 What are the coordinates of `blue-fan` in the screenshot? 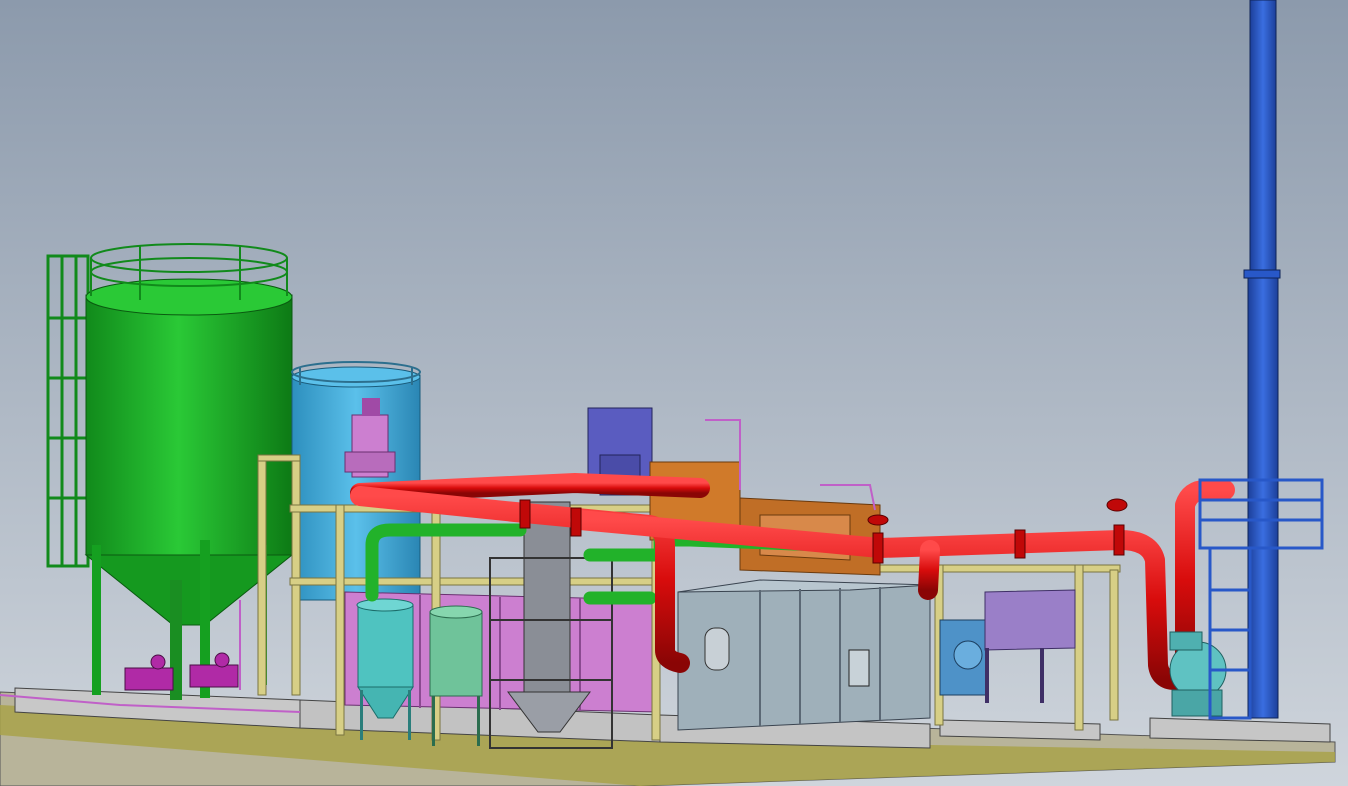 It's located at (963, 657).